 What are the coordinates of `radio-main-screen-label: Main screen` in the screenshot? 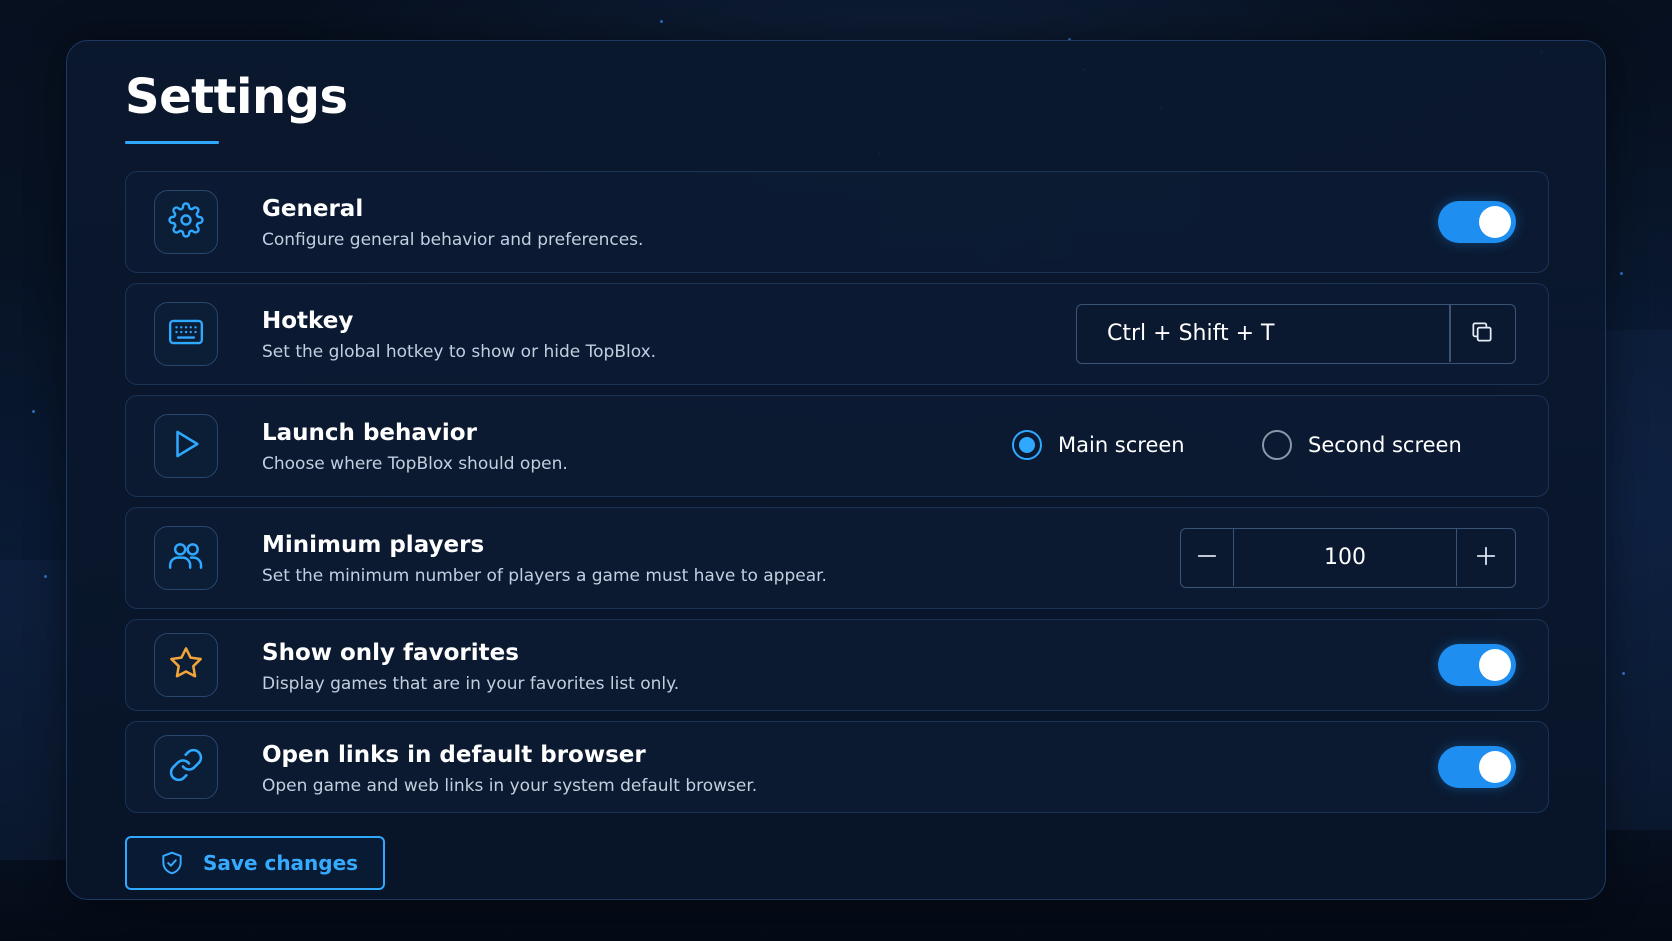 It's located at (1121, 445).